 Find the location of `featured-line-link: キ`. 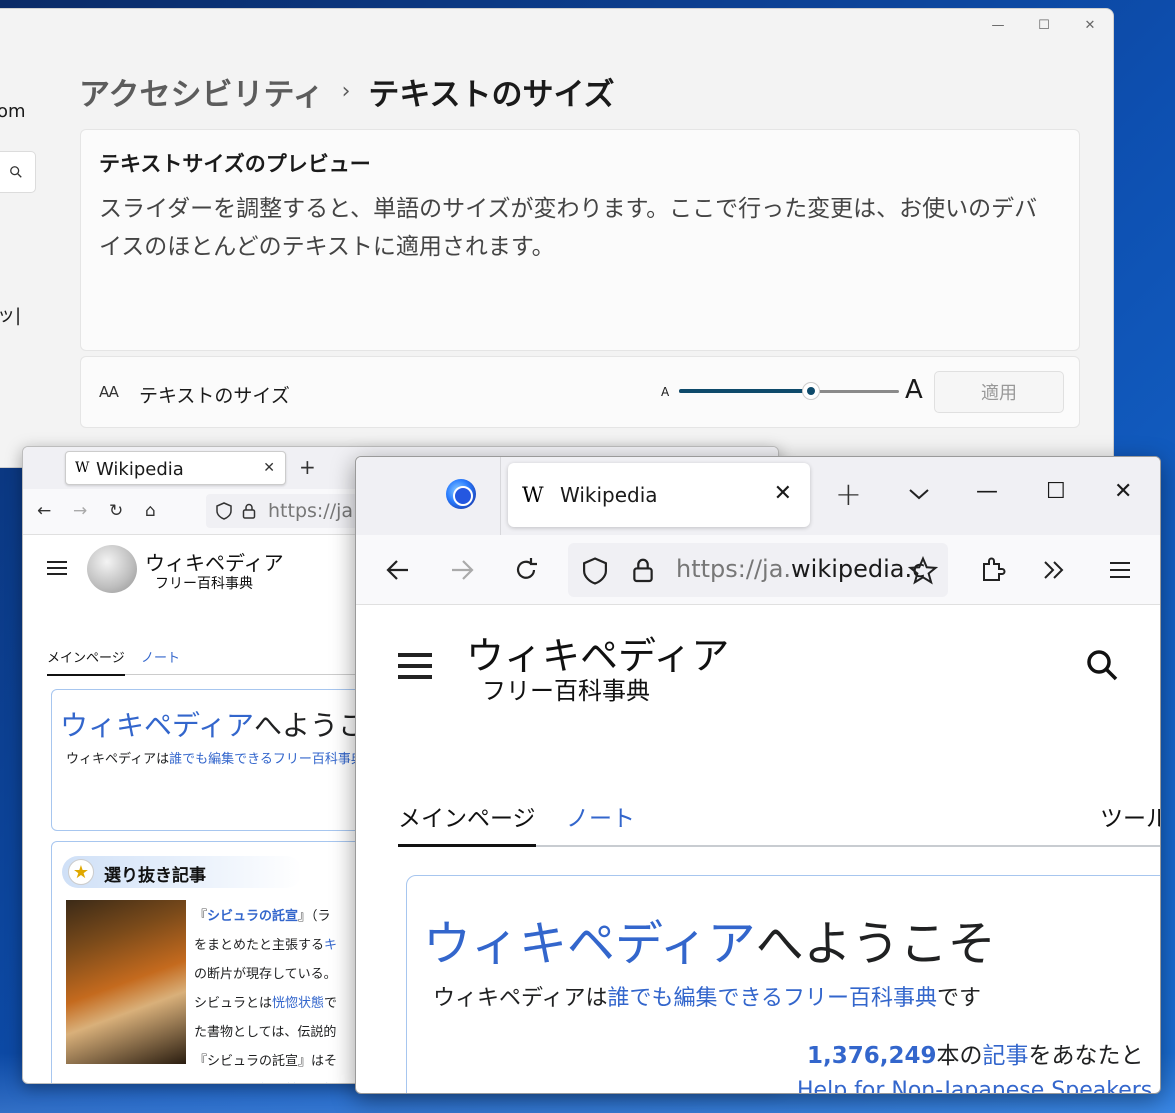

featured-line-link: キ is located at coordinates (330, 945).